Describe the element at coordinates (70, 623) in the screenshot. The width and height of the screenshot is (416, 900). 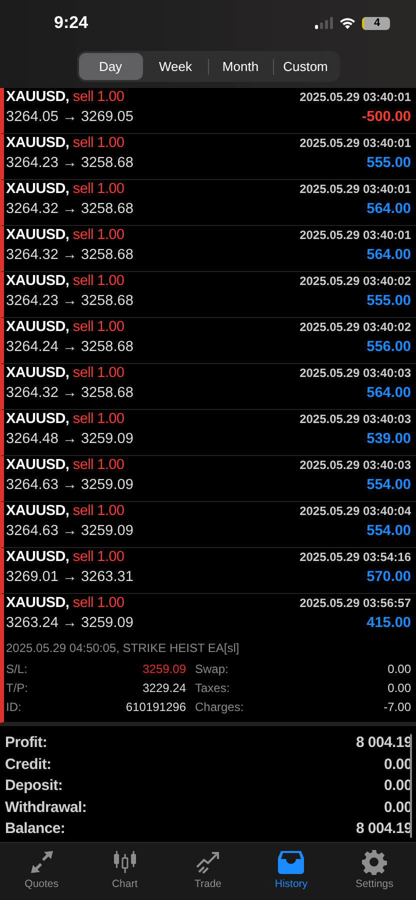
I see `trade-prices: 3263.24 → 3259.09` at that location.